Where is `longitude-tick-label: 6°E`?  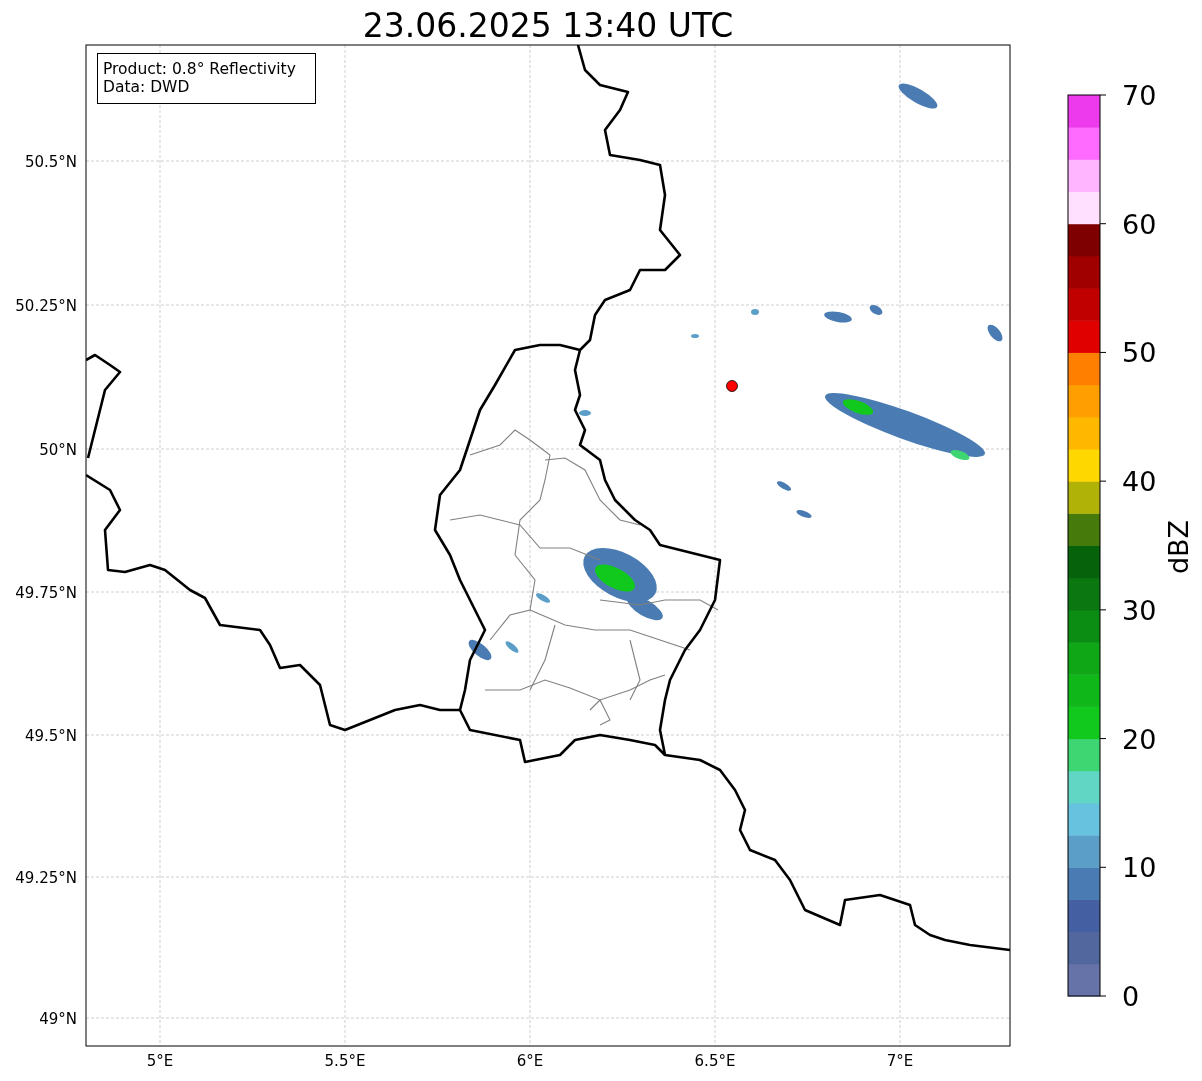
longitude-tick-label: 6°E is located at coordinates (530, 1061).